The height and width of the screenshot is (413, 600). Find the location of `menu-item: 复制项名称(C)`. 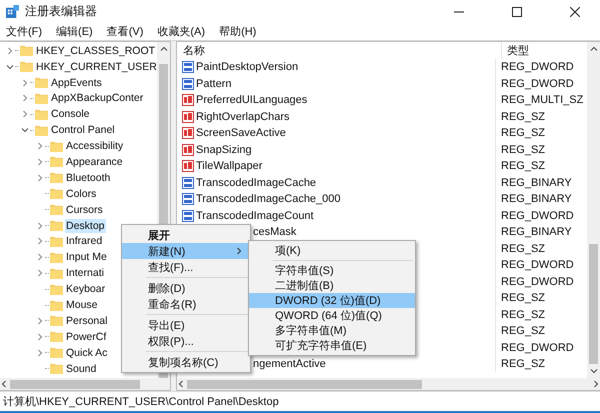

menu-item: 复制项名称(C) is located at coordinates (186, 362).